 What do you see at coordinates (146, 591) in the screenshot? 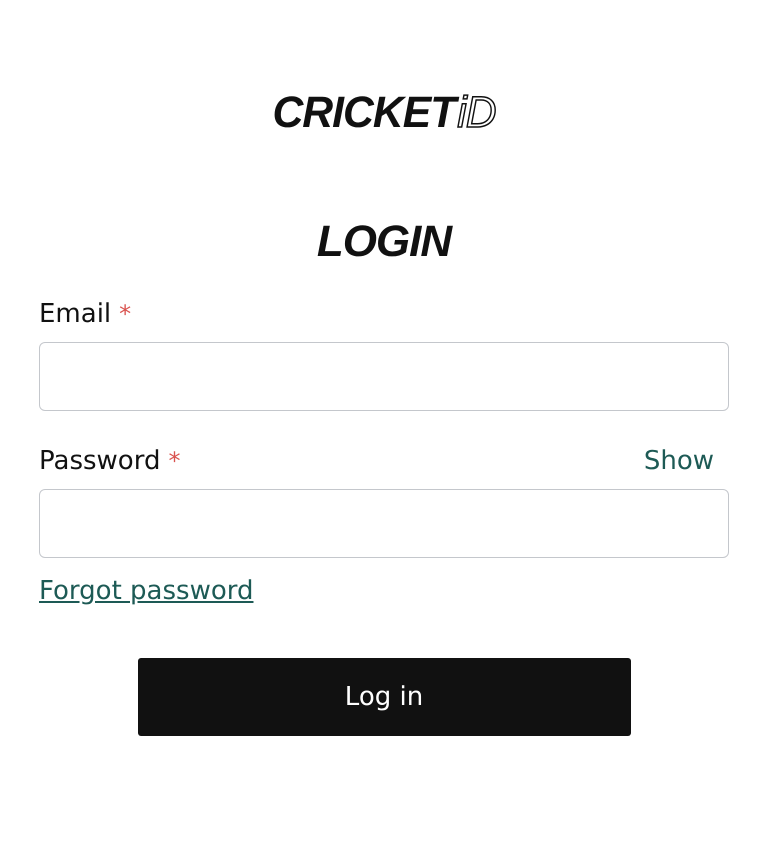
I see `forgot-password-link: Forgot password` at bounding box center [146, 591].